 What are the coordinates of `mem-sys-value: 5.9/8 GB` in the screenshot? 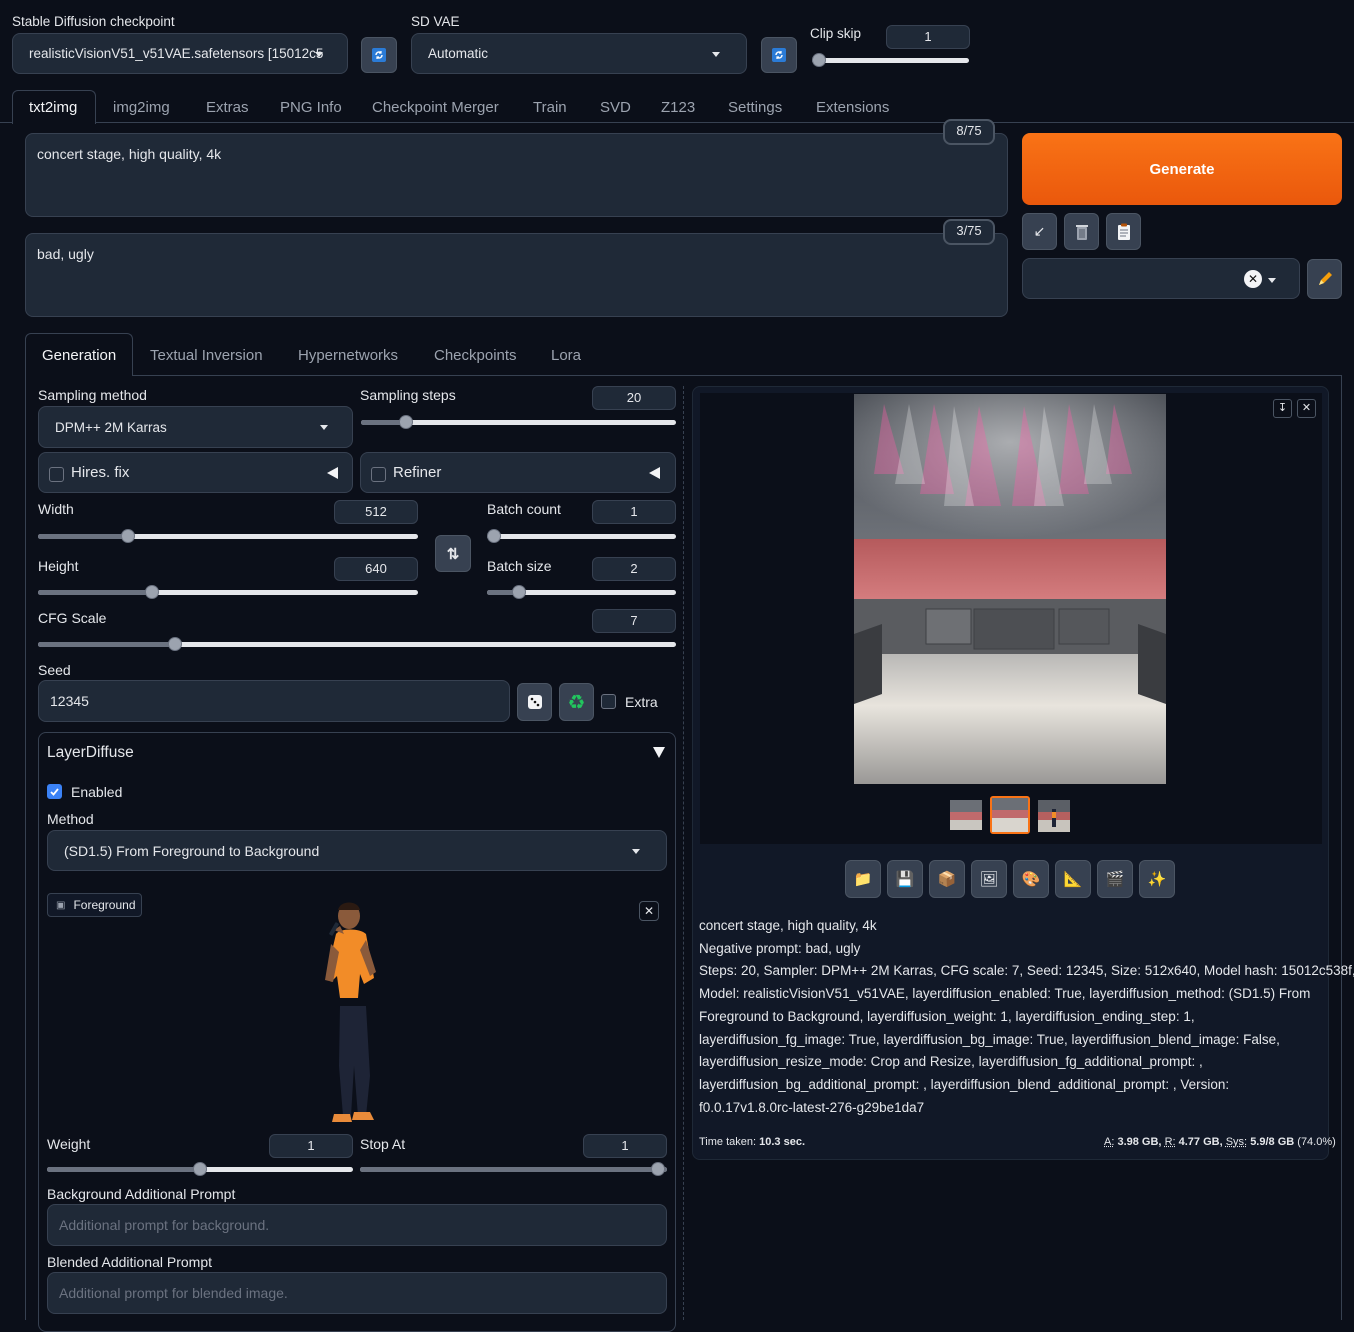 It's located at (1272, 1142).